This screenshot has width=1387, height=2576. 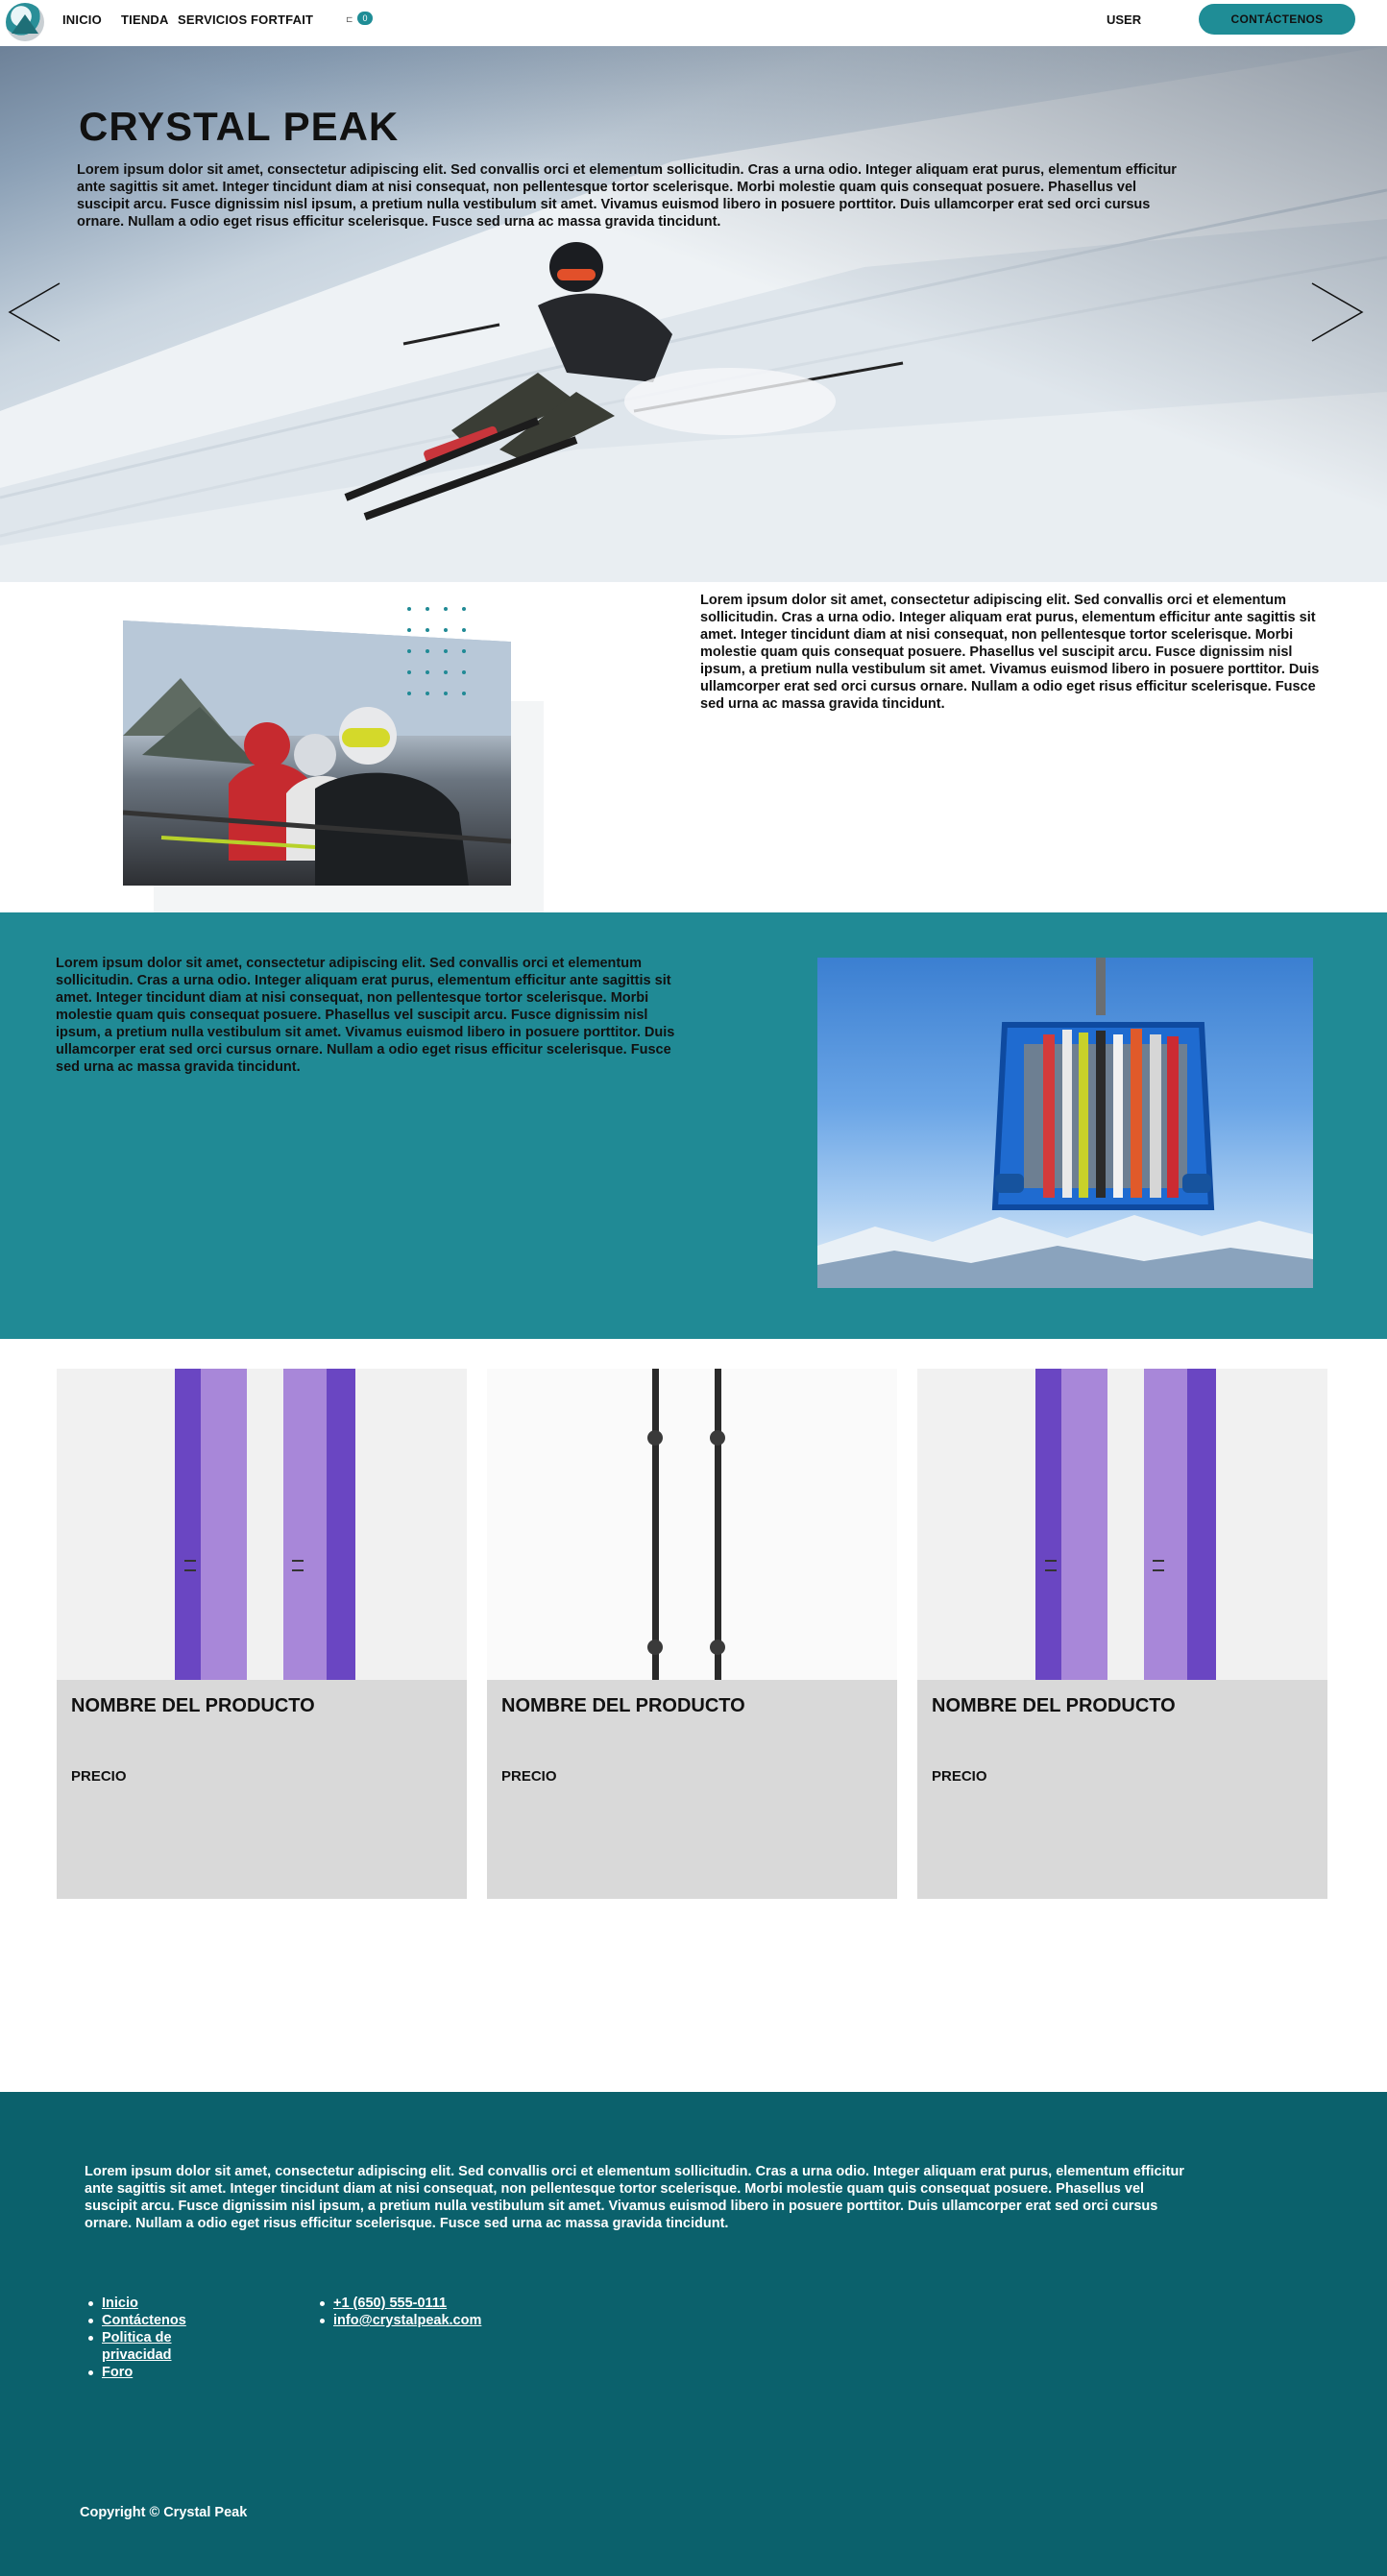 I want to click on footer-link-item: Politica de privacidad, so click(x=157, y=2346).